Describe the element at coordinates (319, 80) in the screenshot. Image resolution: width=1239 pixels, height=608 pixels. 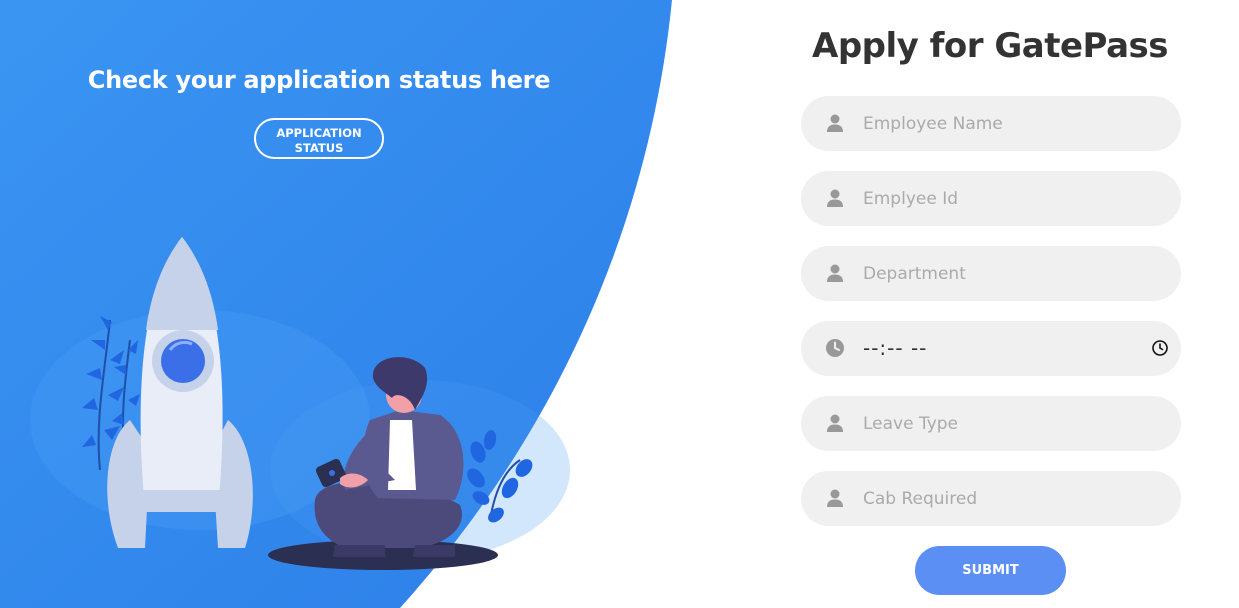
I see `status-heading: Check your application status here` at that location.